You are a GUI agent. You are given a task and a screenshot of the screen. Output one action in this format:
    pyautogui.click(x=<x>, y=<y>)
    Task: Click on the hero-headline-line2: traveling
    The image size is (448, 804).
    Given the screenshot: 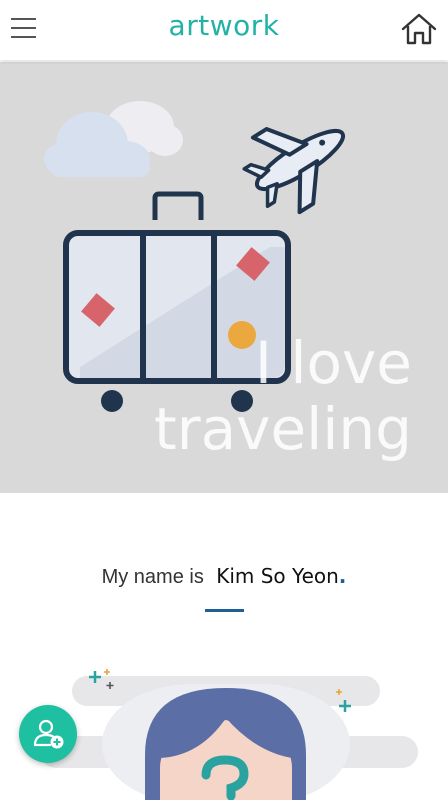 What is the action you would take?
    pyautogui.click(x=283, y=429)
    